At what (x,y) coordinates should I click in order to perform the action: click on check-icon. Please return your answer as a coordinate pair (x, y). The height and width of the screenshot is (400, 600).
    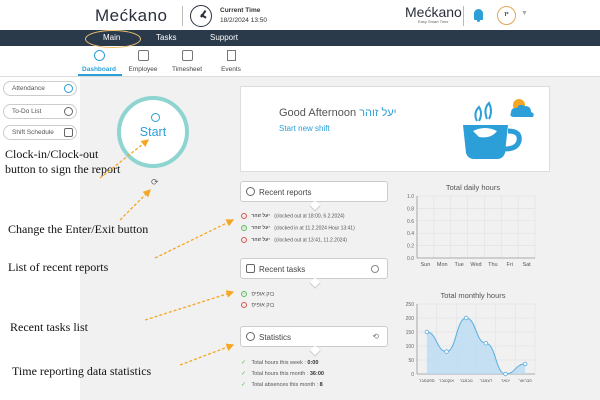
    Looking at the image, I should click on (68, 111).